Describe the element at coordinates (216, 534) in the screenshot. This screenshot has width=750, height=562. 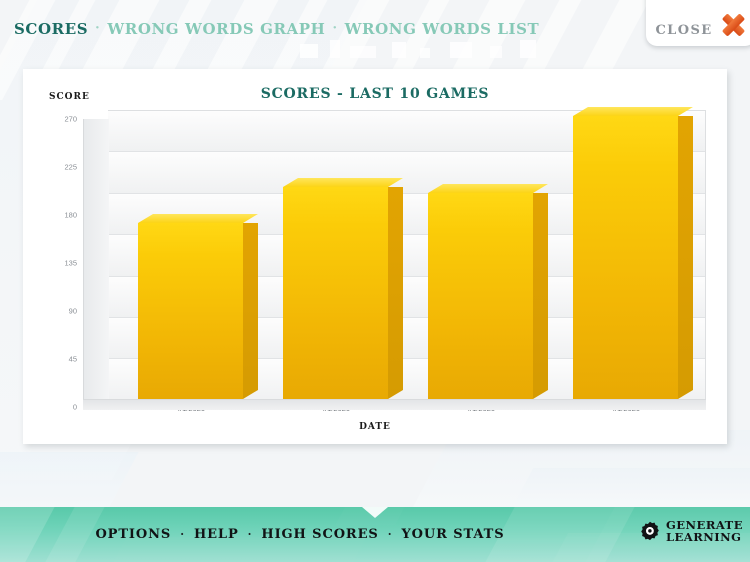
I see `footer-item-help: HELP` at that location.